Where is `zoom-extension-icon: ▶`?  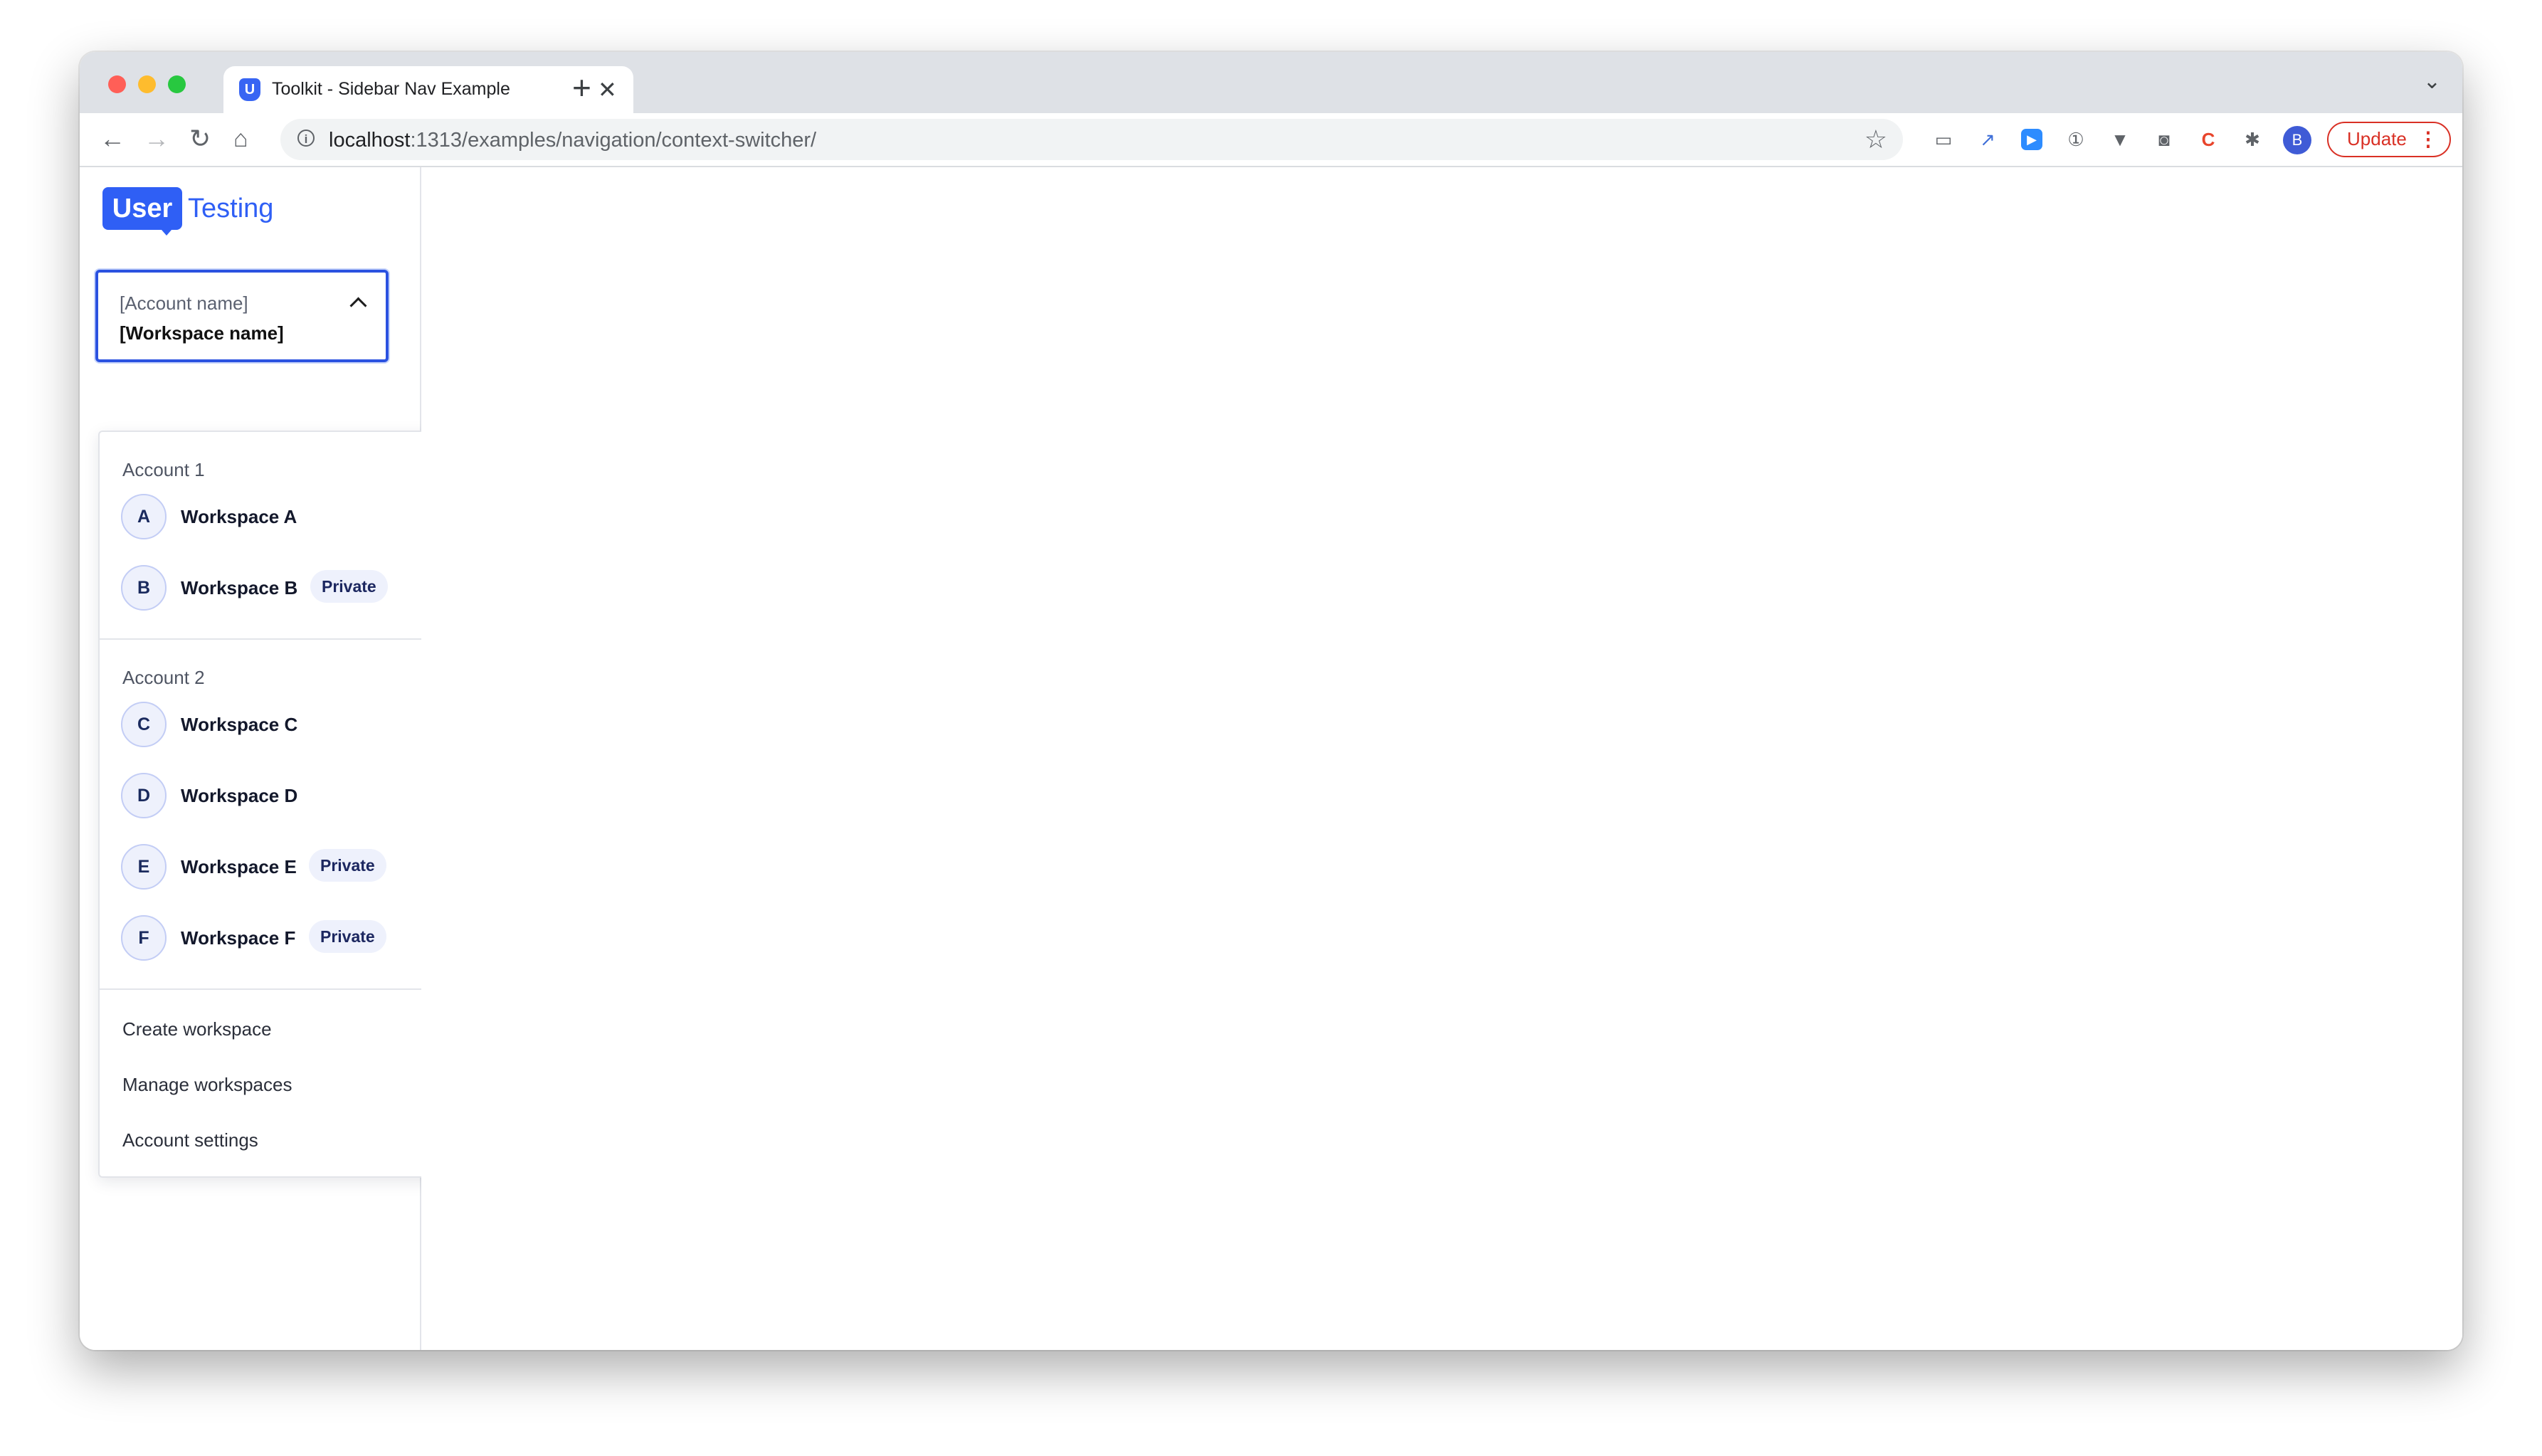 zoom-extension-icon: ▶ is located at coordinates (2032, 139).